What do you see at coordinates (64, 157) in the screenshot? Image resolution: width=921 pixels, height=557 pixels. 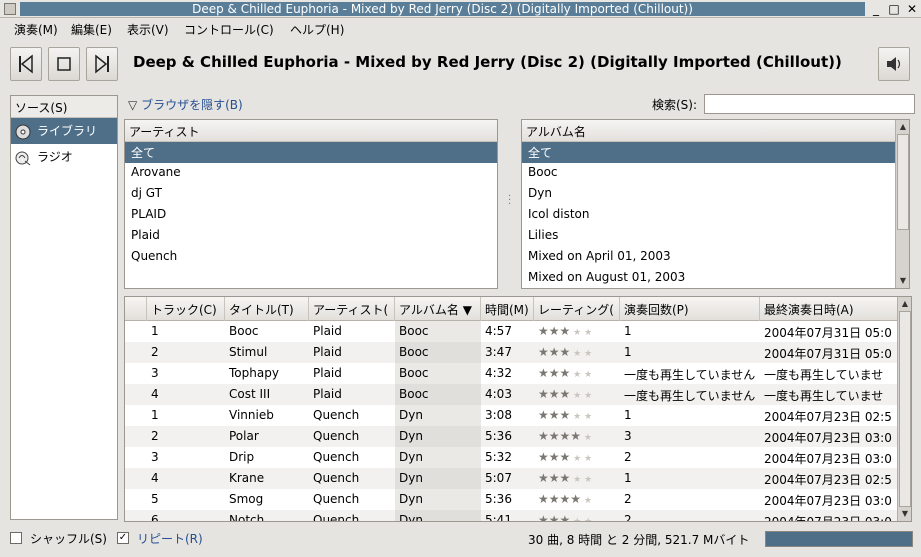 I see `source-radio: ラジオ` at bounding box center [64, 157].